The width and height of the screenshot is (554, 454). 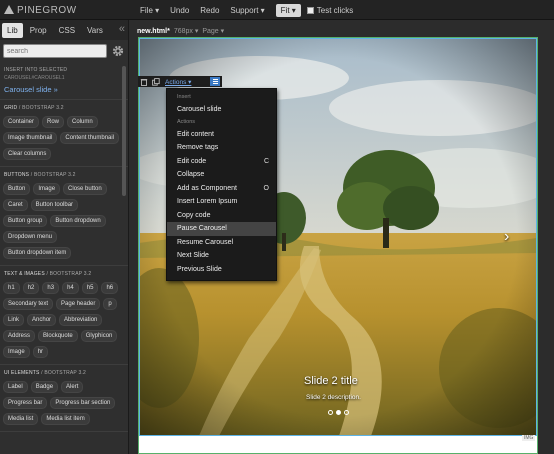 I want to click on divider, so click(x=64, y=166).